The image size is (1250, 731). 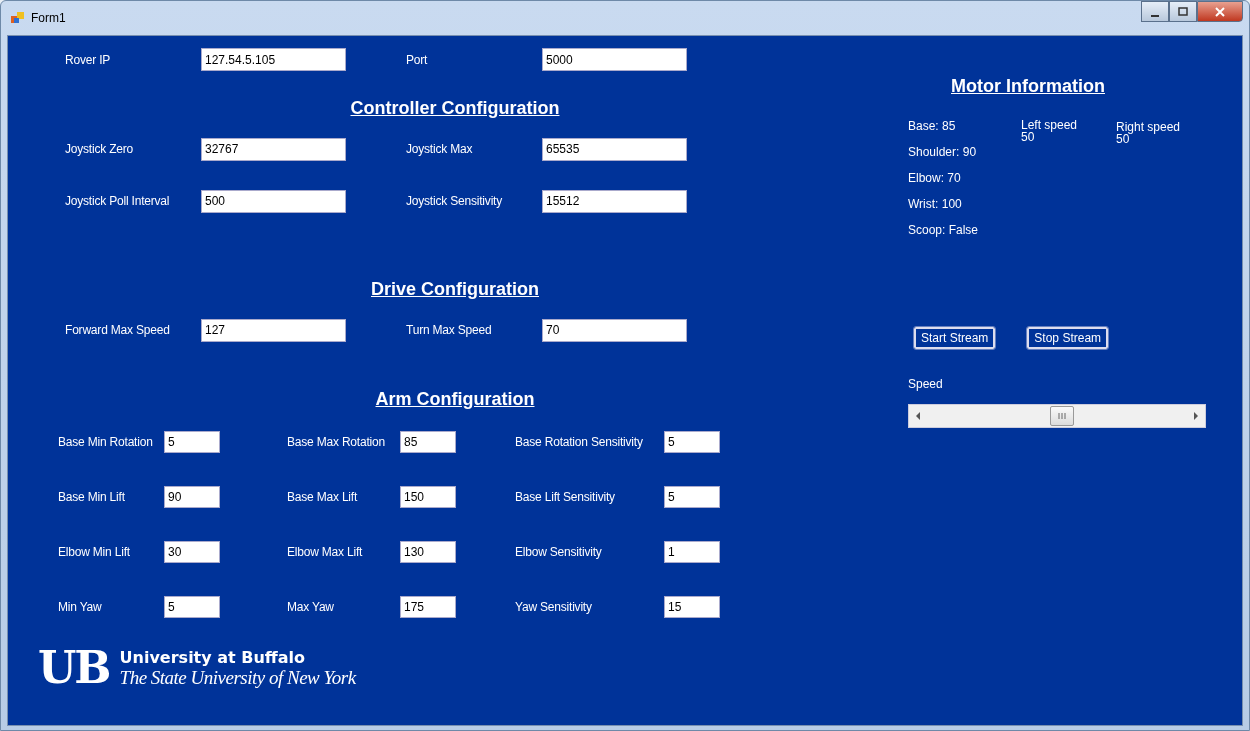 I want to click on field-label: Yaw Sensitivity, so click(x=553, y=607).